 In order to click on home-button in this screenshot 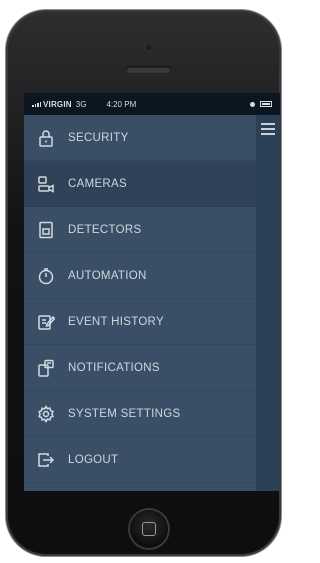, I will do `click(149, 529)`.